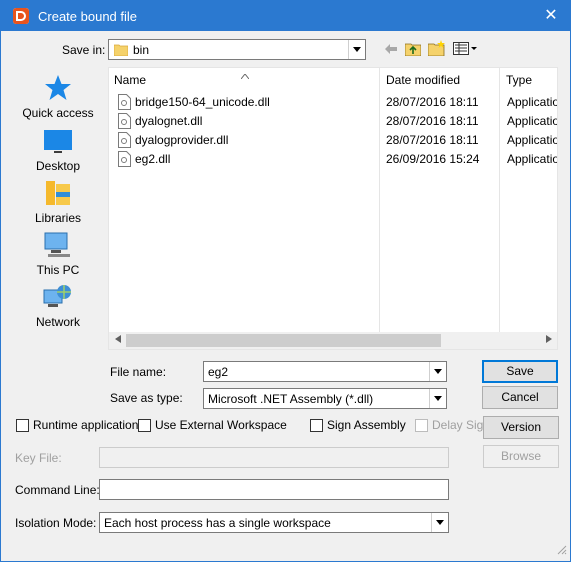 The width and height of the screenshot is (571, 562). I want to click on sign-assembly-checkbox, so click(316, 425).